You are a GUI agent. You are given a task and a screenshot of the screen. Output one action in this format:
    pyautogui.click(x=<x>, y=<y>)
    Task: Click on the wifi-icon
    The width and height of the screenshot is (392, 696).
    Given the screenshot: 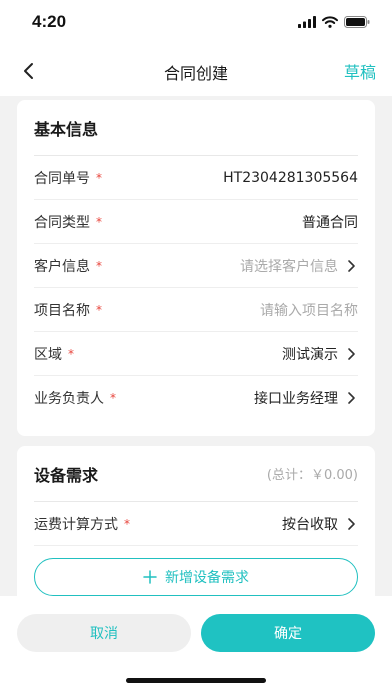 What is the action you would take?
    pyautogui.click(x=330, y=22)
    